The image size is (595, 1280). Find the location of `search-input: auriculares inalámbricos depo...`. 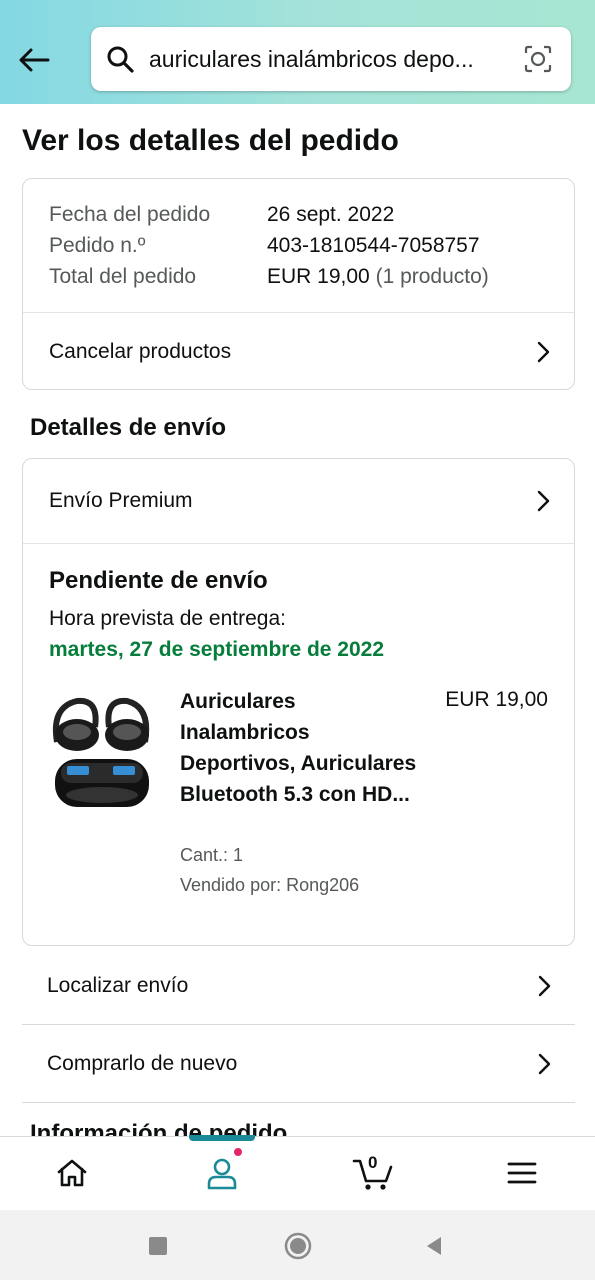

search-input: auriculares inalámbricos depo... is located at coordinates (329, 59).